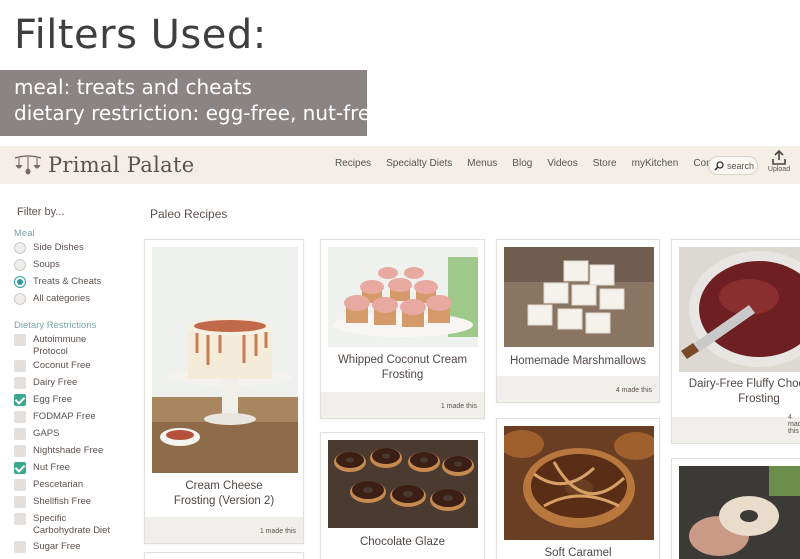 The image size is (800, 559). I want to click on recipe-card: Chocolate Glaze, so click(402, 495).